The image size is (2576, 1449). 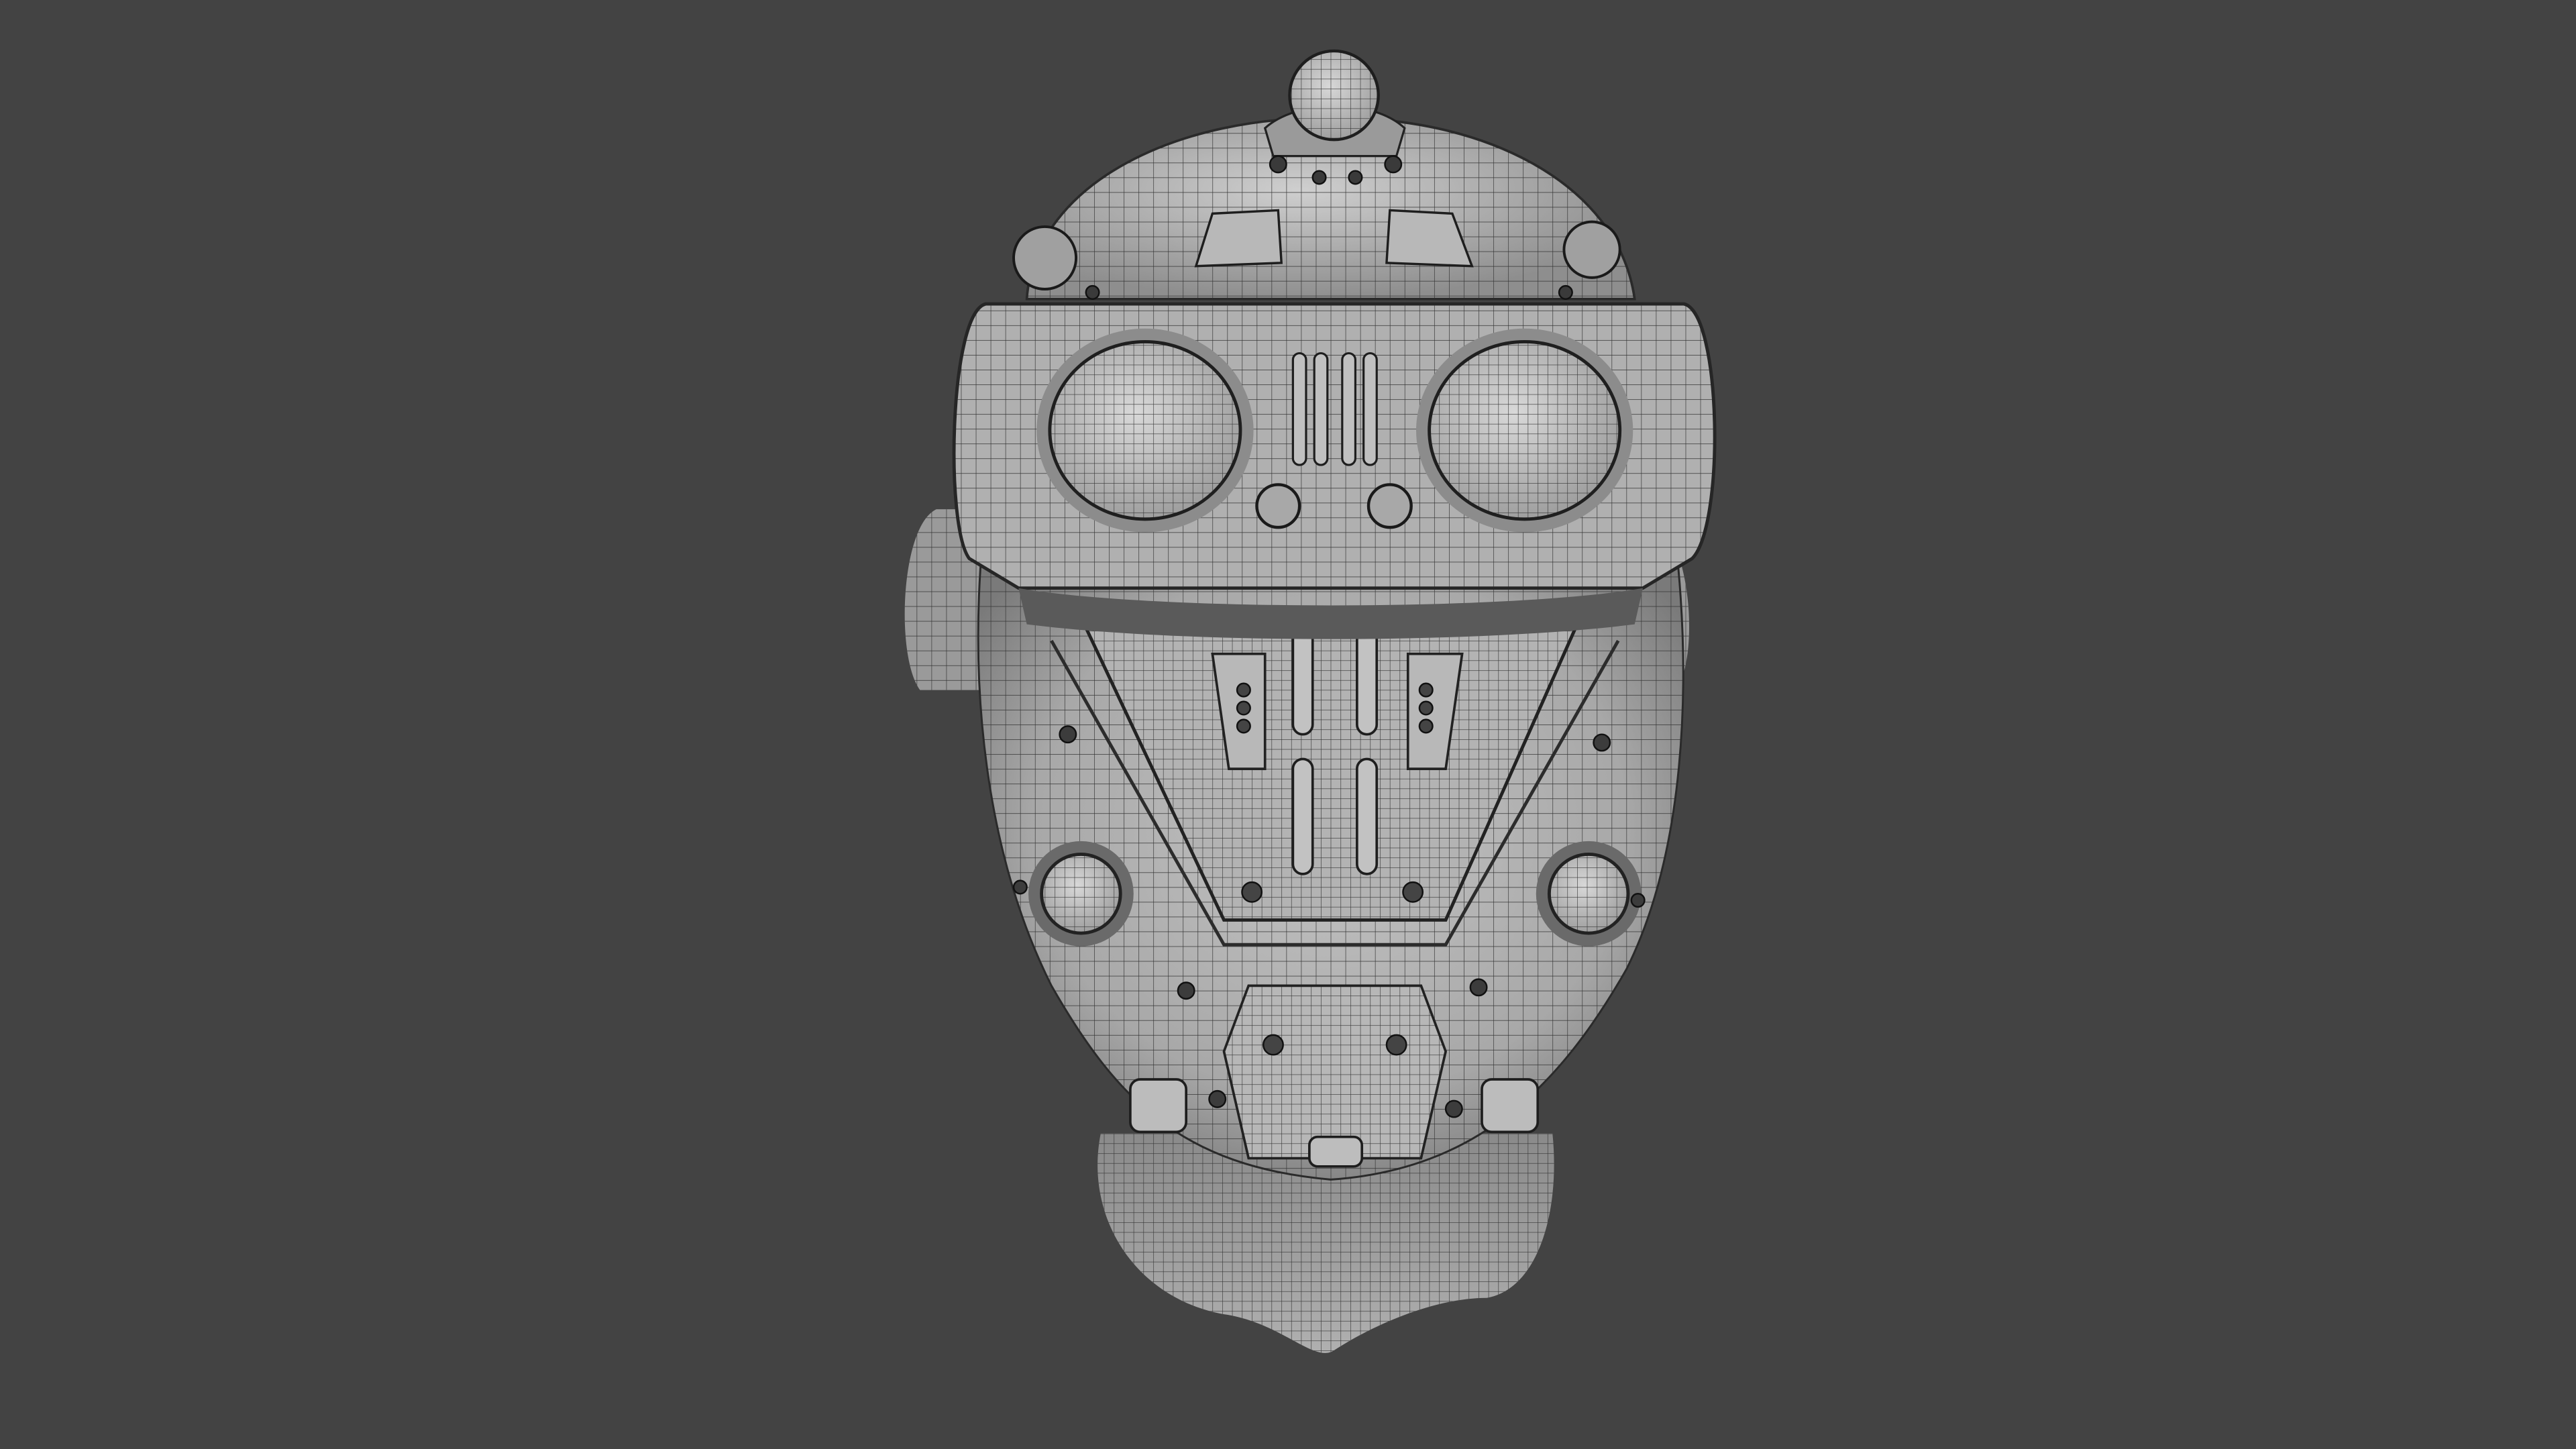 I want to click on right-cheek-port, so click(x=1589, y=894).